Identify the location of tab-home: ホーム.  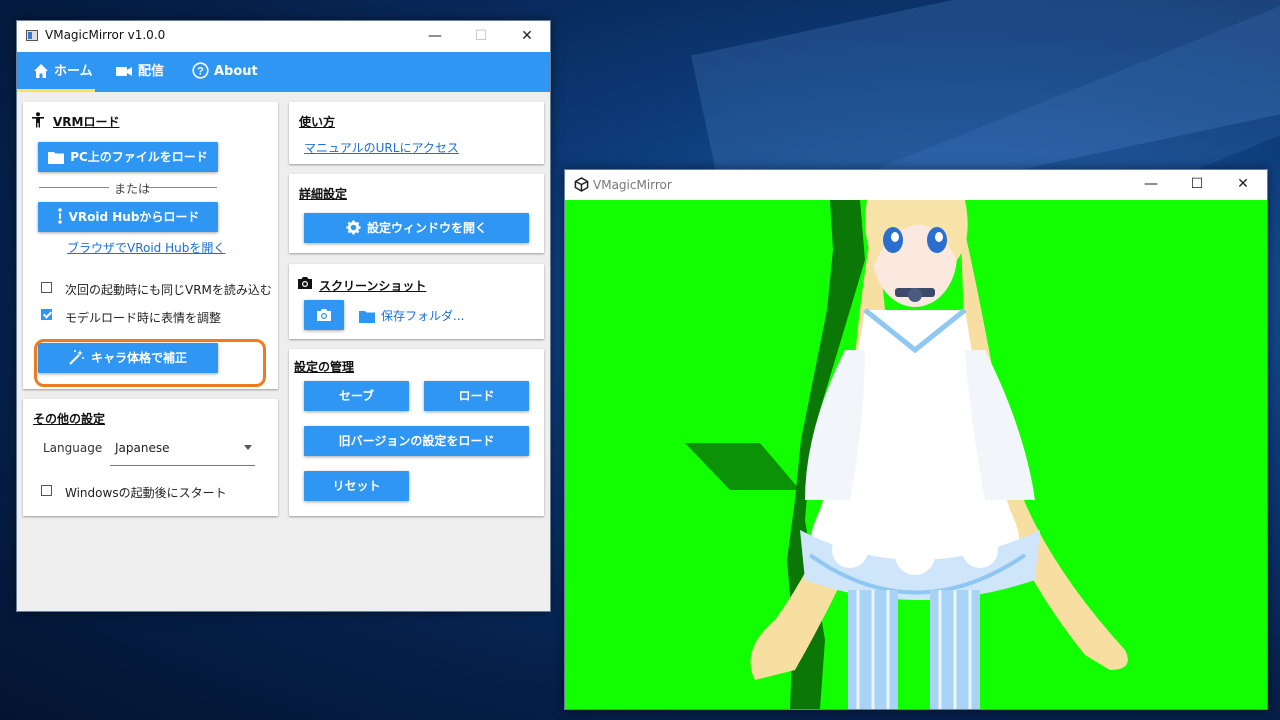
(63, 72).